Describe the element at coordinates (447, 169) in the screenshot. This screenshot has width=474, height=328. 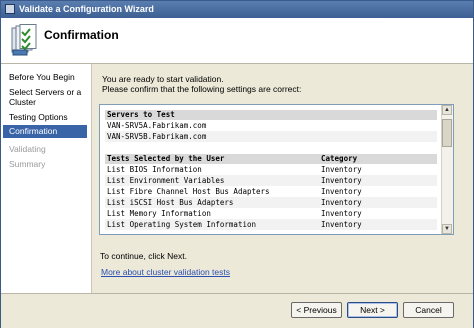
I see `vertical-scrollbar: ▲ ▼` at that location.